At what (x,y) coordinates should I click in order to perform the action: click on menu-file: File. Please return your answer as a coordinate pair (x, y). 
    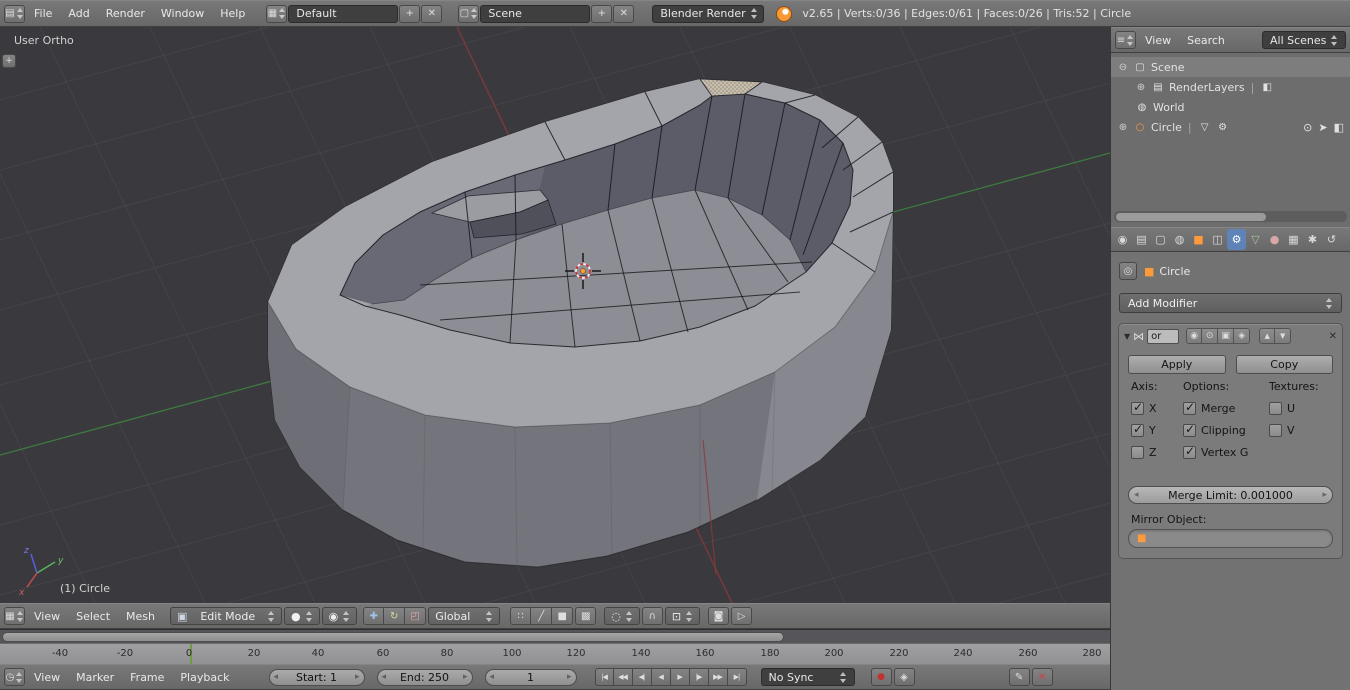
    Looking at the image, I should click on (43, 13).